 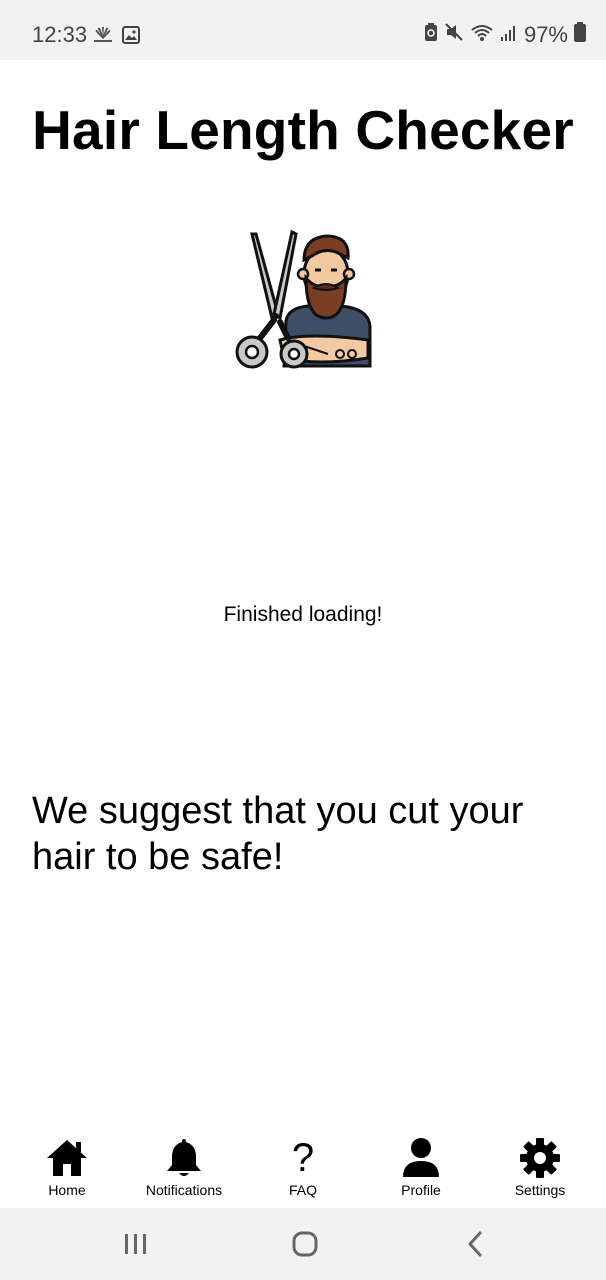 What do you see at coordinates (184, 1158) in the screenshot?
I see `bell-icon` at bounding box center [184, 1158].